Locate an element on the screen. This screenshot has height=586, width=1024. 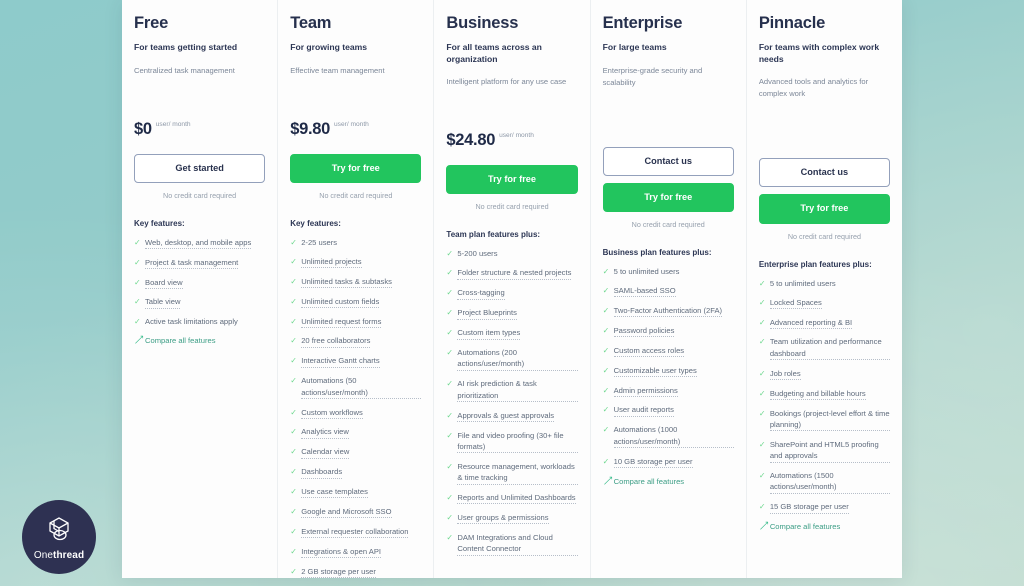
feature-item: ✓ Unlimited request forms is located at coordinates (355, 322).